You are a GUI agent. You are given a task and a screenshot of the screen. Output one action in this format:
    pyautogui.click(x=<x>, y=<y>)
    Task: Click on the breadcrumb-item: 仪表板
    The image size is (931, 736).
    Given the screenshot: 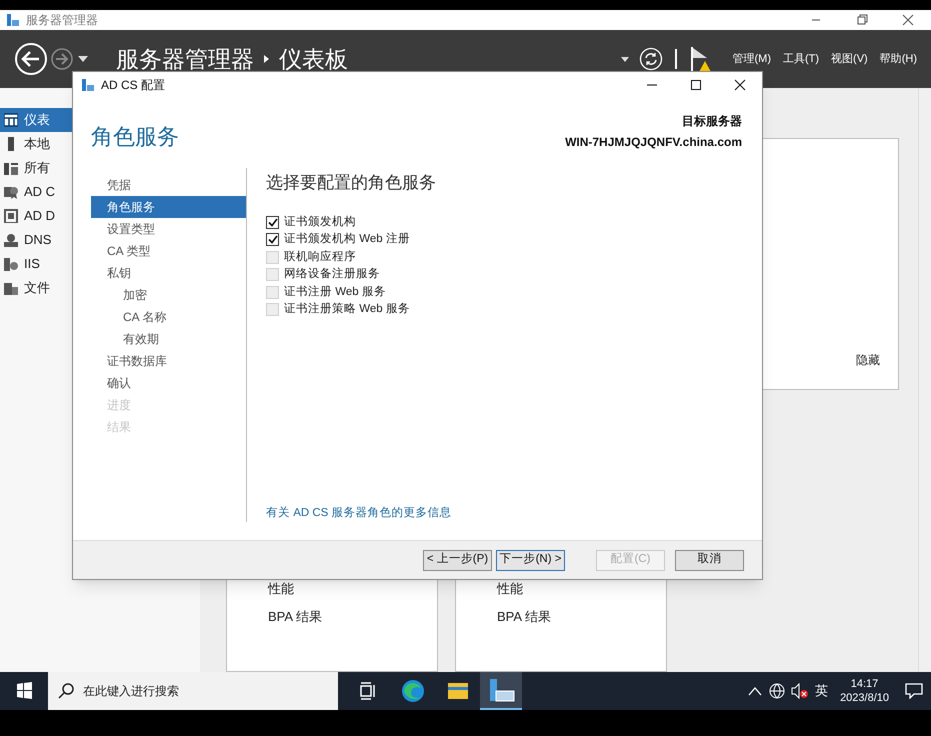 What is the action you would take?
    pyautogui.click(x=313, y=59)
    